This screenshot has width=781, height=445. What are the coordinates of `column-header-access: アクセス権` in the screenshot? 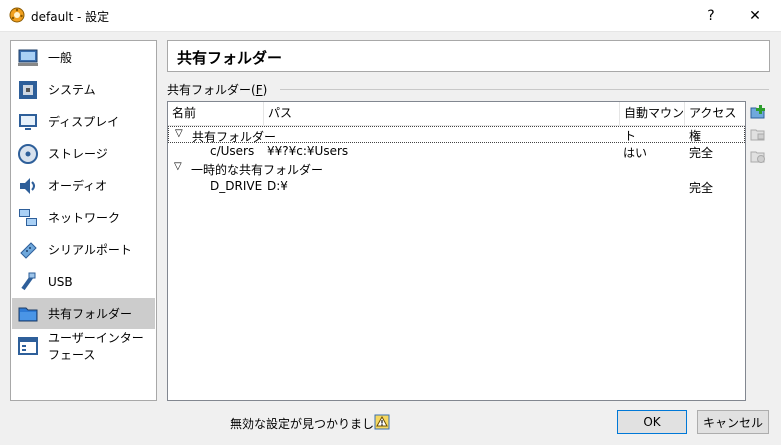 It's located at (715, 122).